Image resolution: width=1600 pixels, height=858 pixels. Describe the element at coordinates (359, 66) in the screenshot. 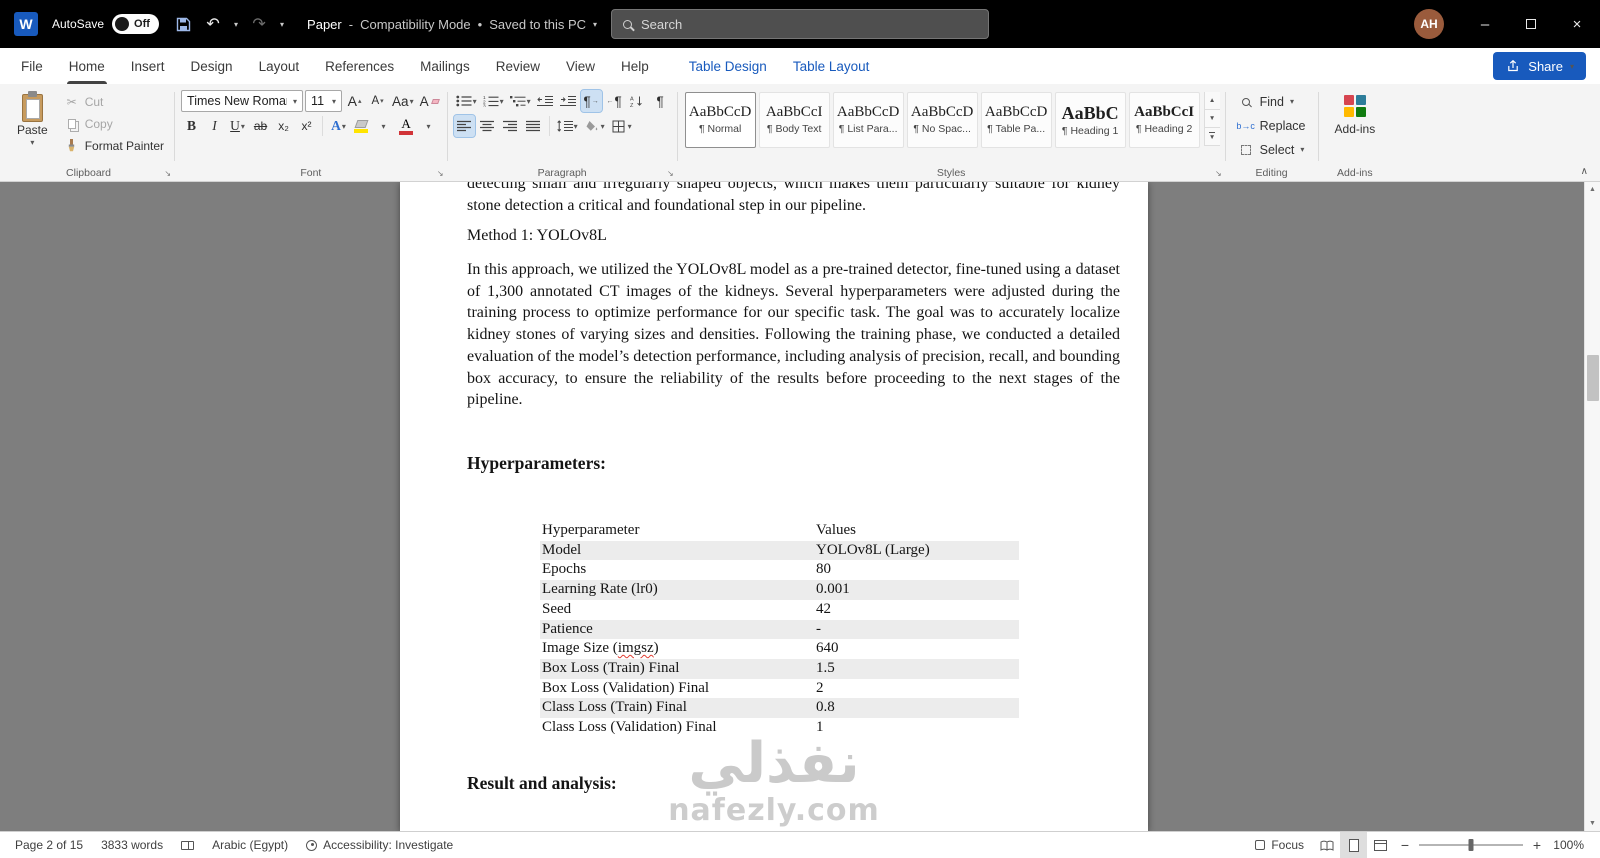

I see `tab-references: References` at that location.